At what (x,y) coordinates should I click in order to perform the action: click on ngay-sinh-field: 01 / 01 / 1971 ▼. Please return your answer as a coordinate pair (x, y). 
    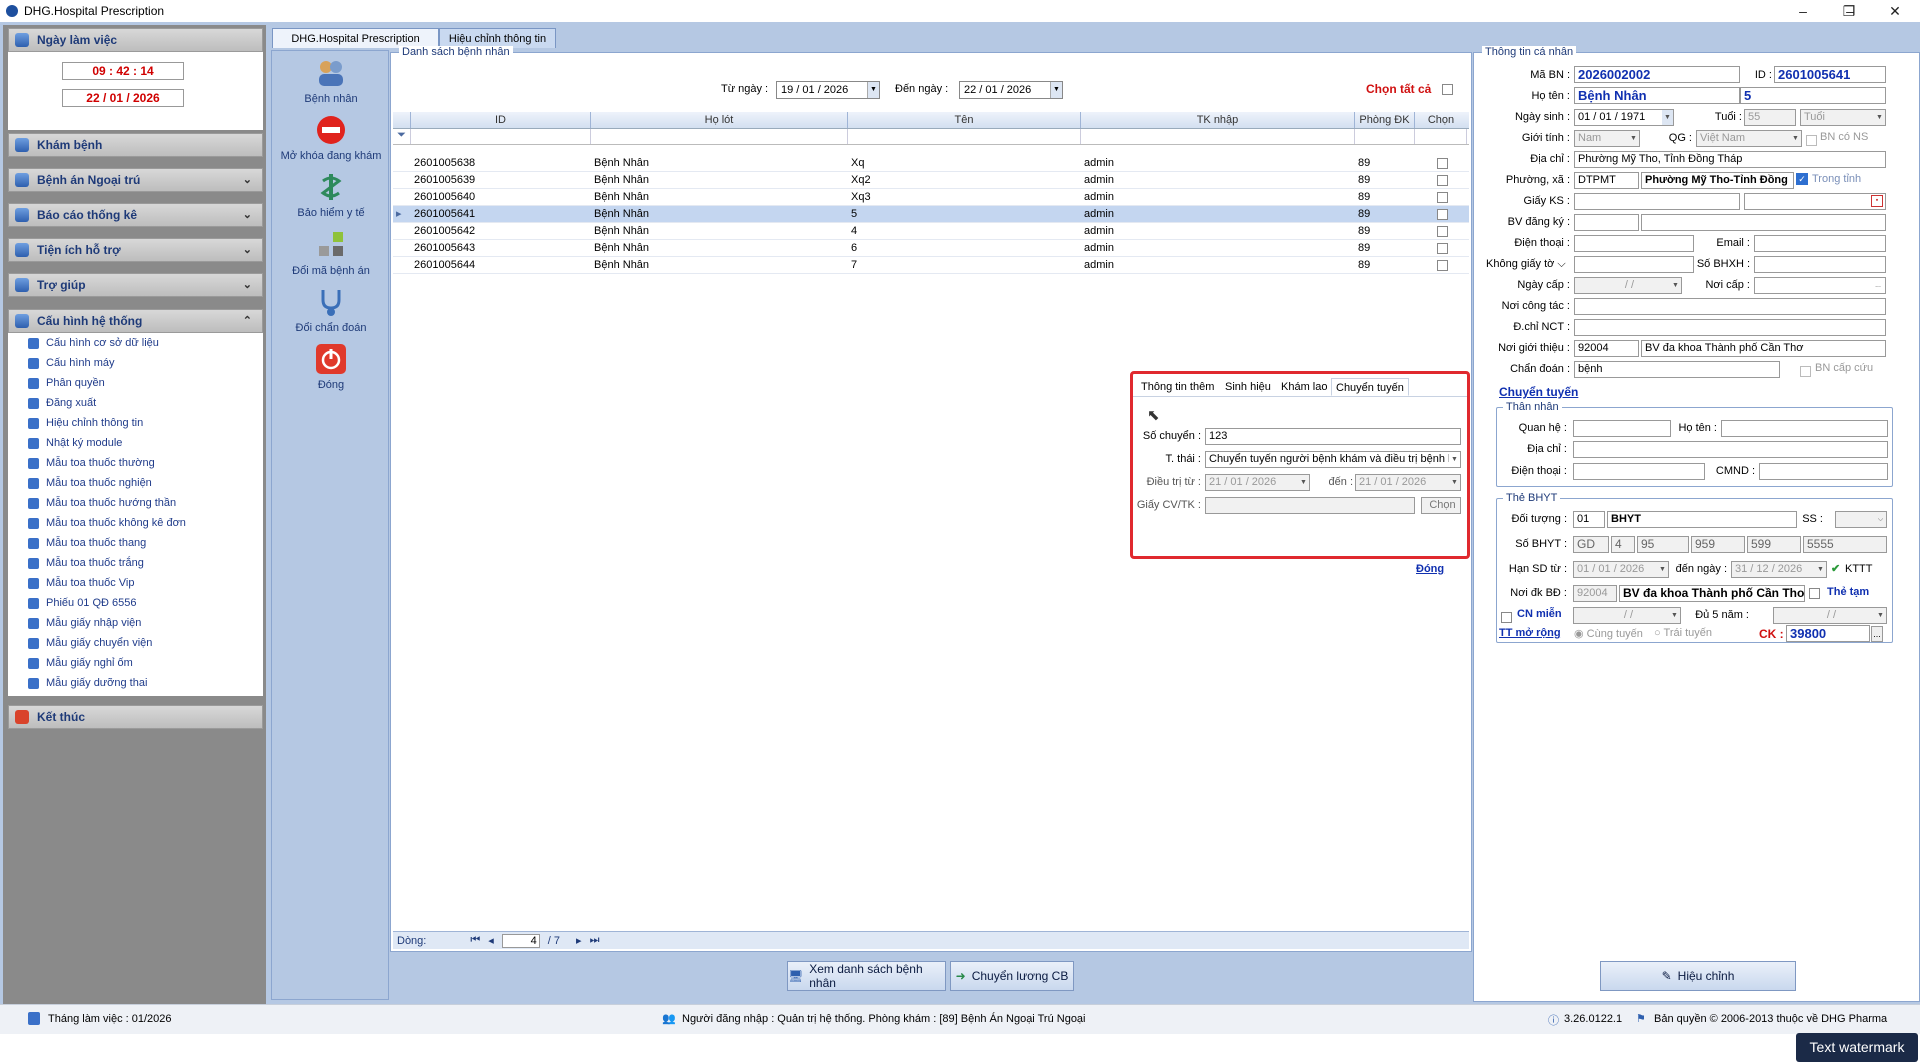
    Looking at the image, I should click on (1624, 117).